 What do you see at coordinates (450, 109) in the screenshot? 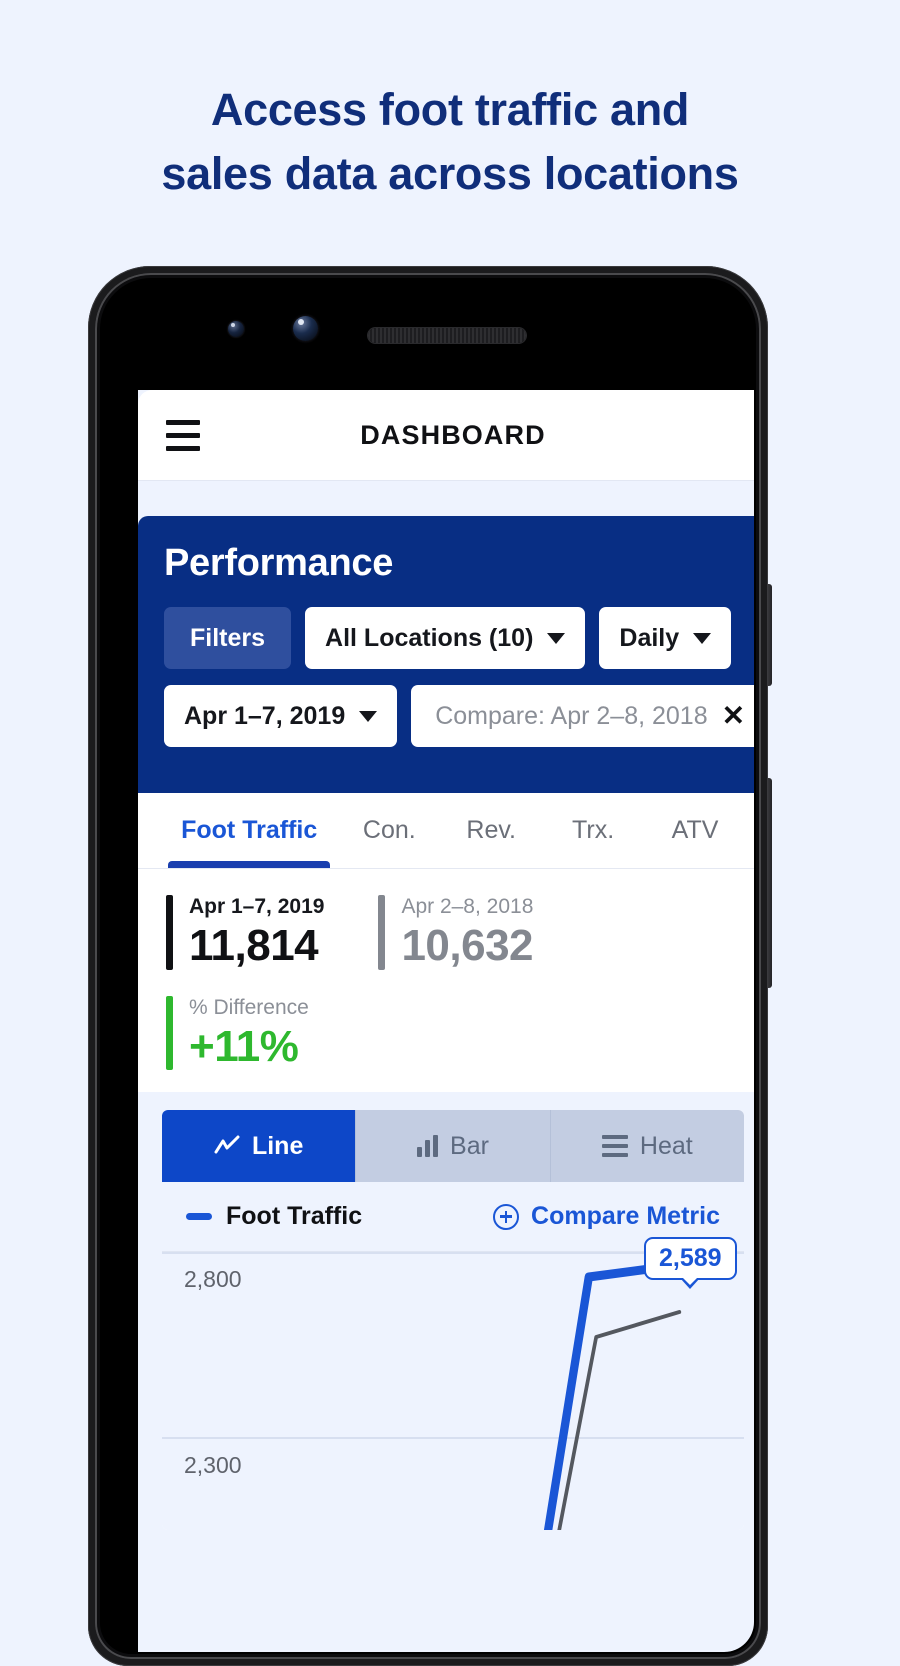
I see `headline-line-1: Access foot traffic and` at bounding box center [450, 109].